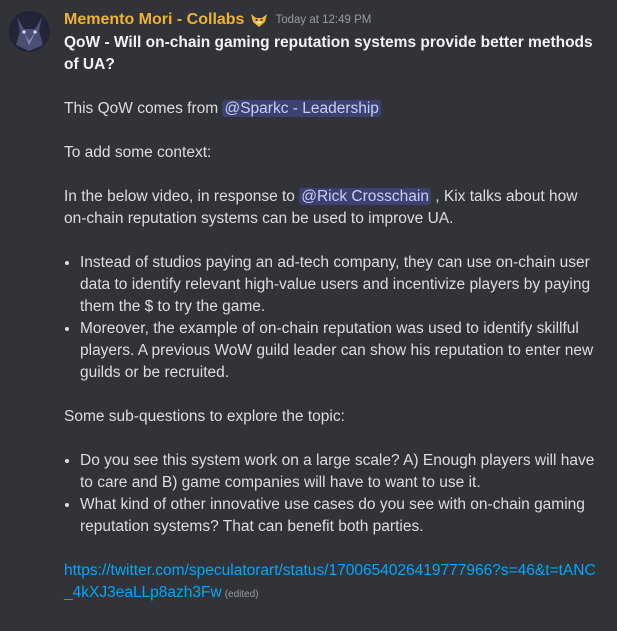  What do you see at coordinates (141, 108) in the screenshot?
I see `intro-text: This QoW comes from` at bounding box center [141, 108].